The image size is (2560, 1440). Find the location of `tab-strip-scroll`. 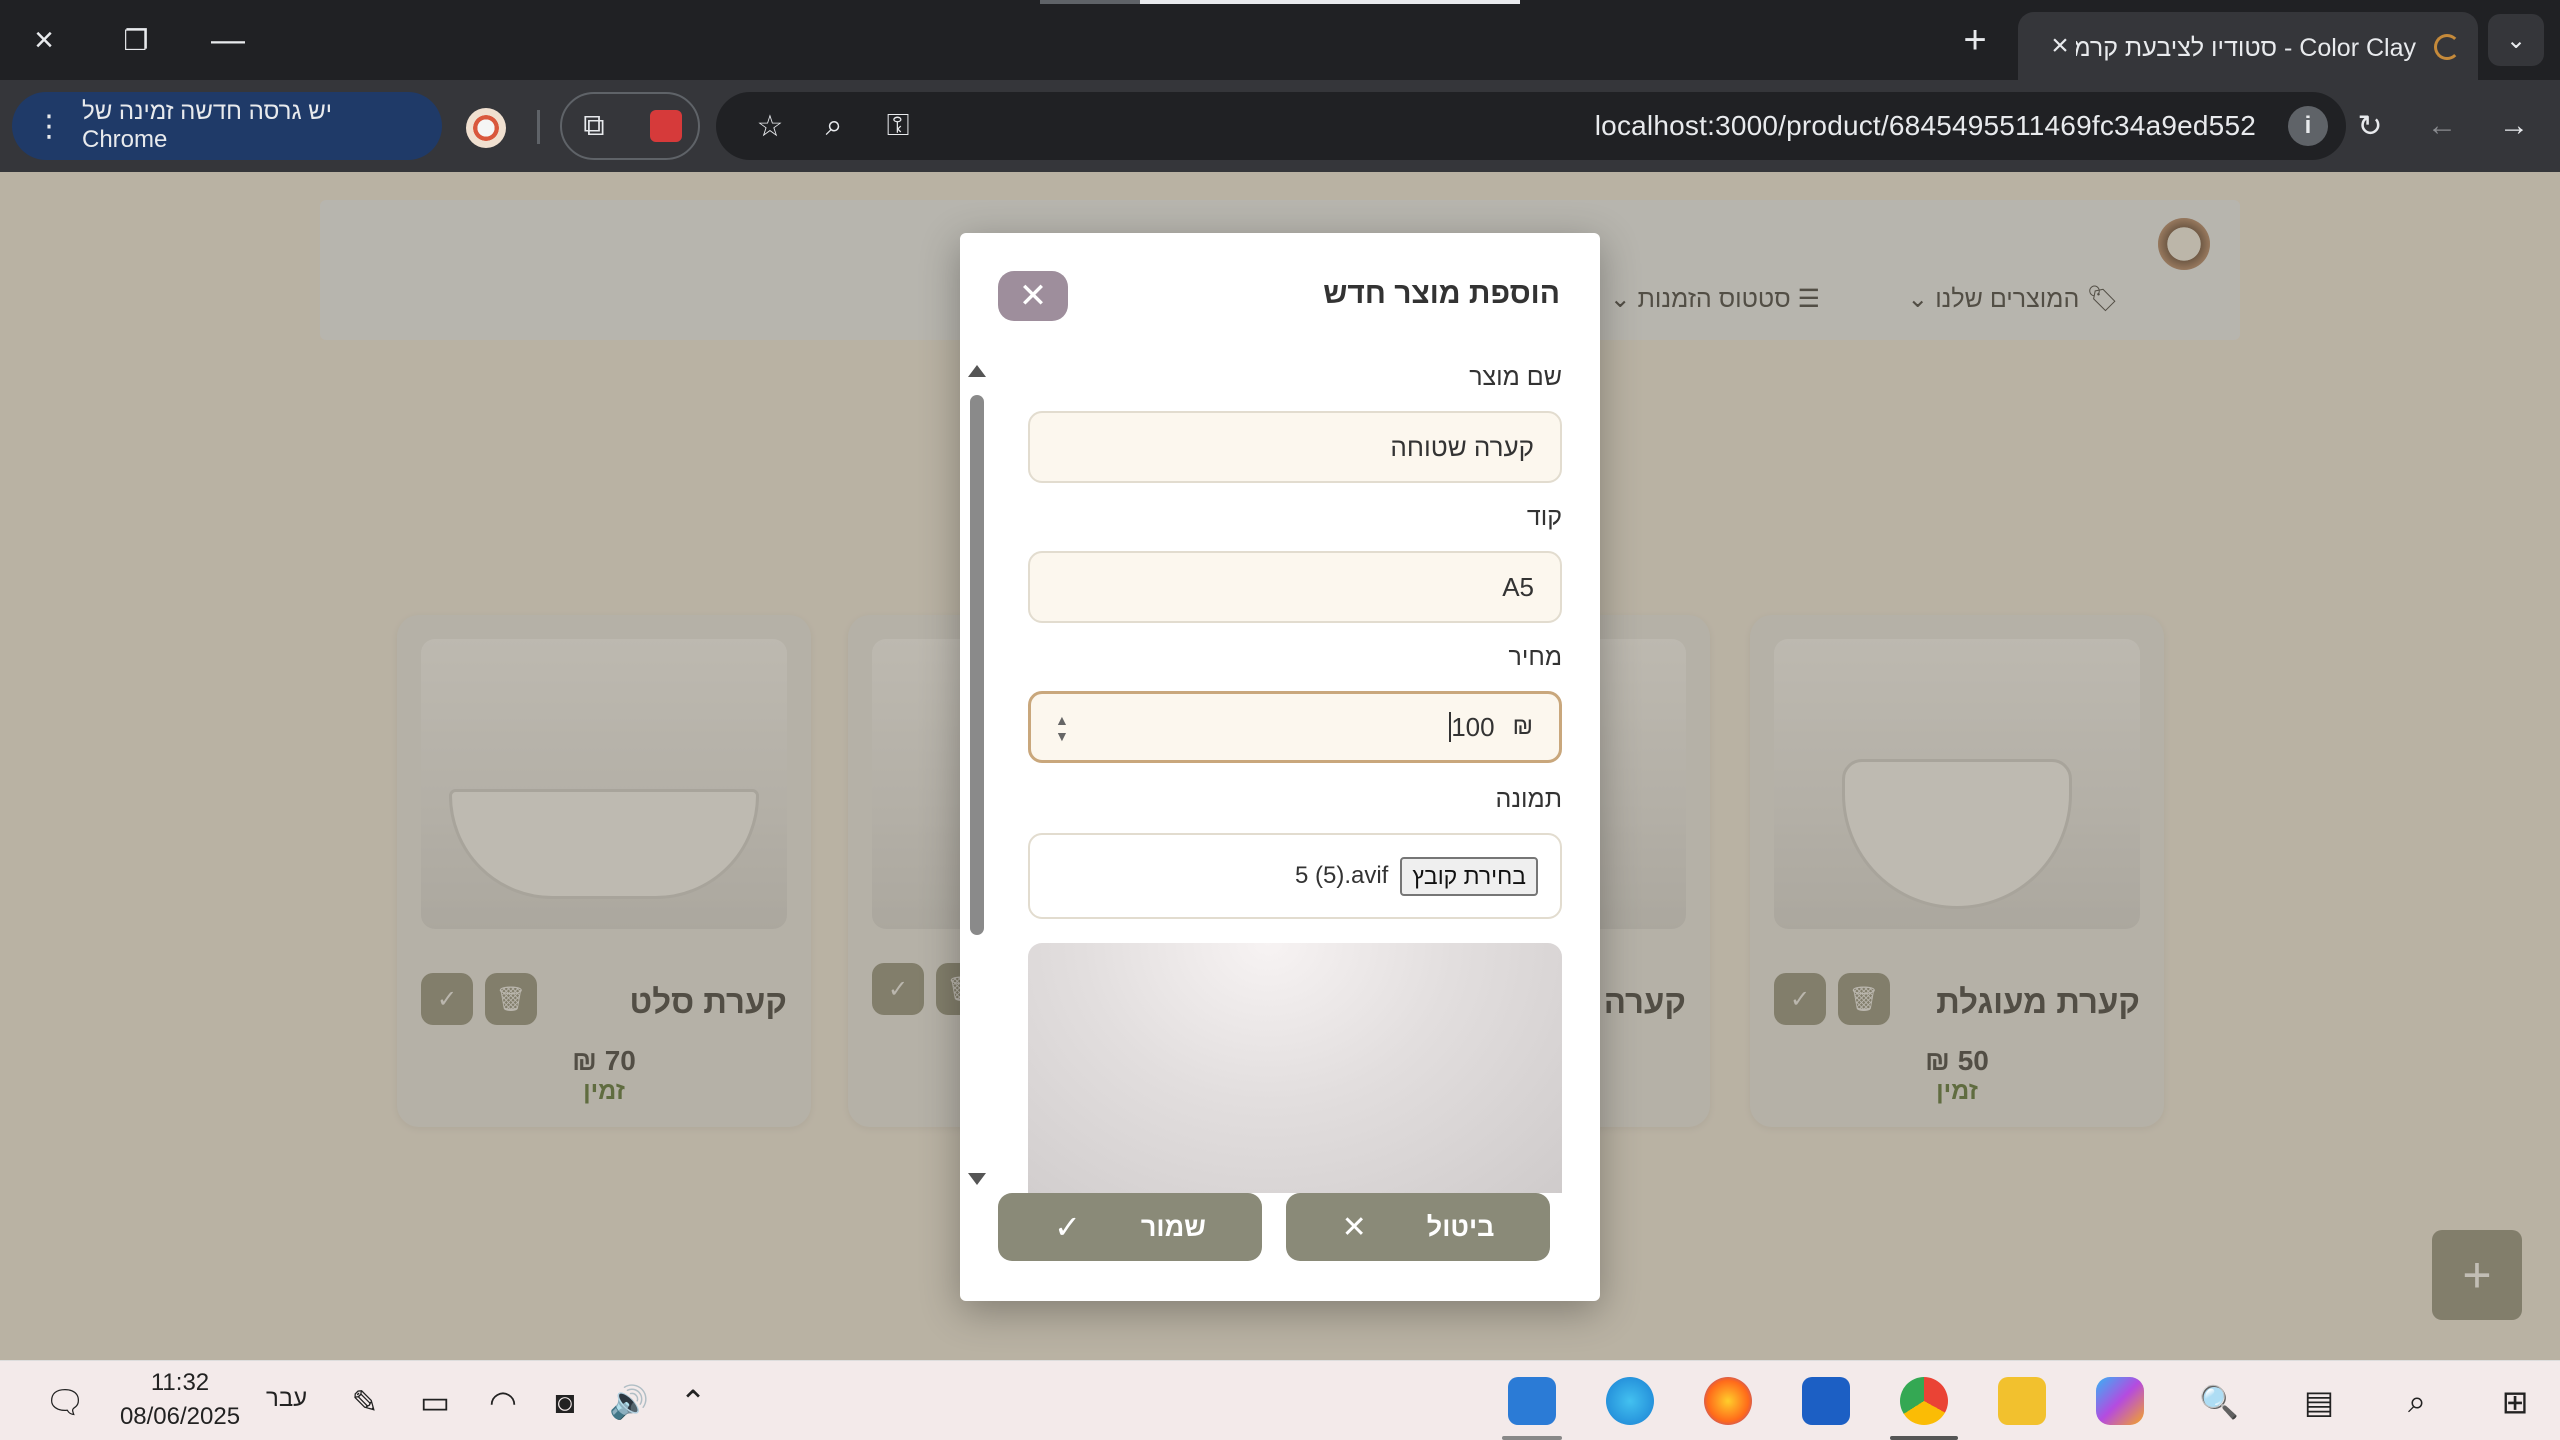

tab-strip-scroll is located at coordinates (1280, 2).